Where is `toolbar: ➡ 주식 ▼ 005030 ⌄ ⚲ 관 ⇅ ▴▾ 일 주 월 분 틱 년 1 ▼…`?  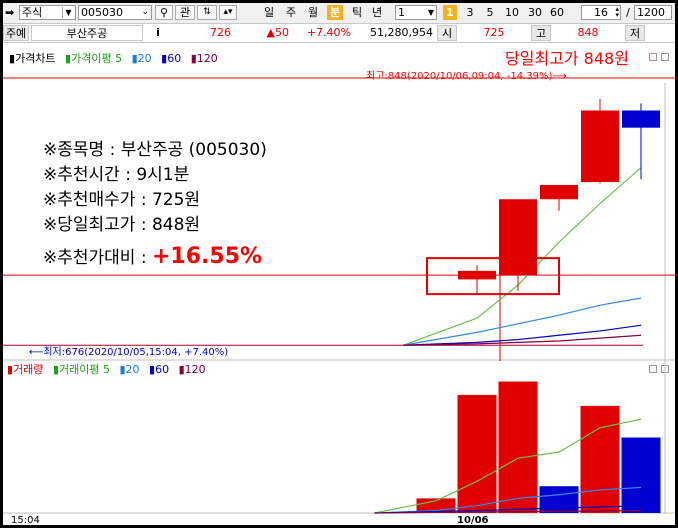 toolbar: ➡ 주식 ▼ 005030 ⌄ ⚲ 관 ⇅ ▴▾ 일 주 월 분 틱 년 1 ▼… is located at coordinates (339, 13).